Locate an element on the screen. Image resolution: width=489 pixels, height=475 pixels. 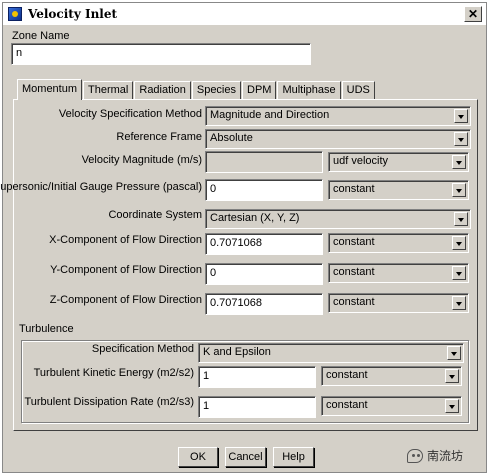
help-button: Help is located at coordinates (293, 457).